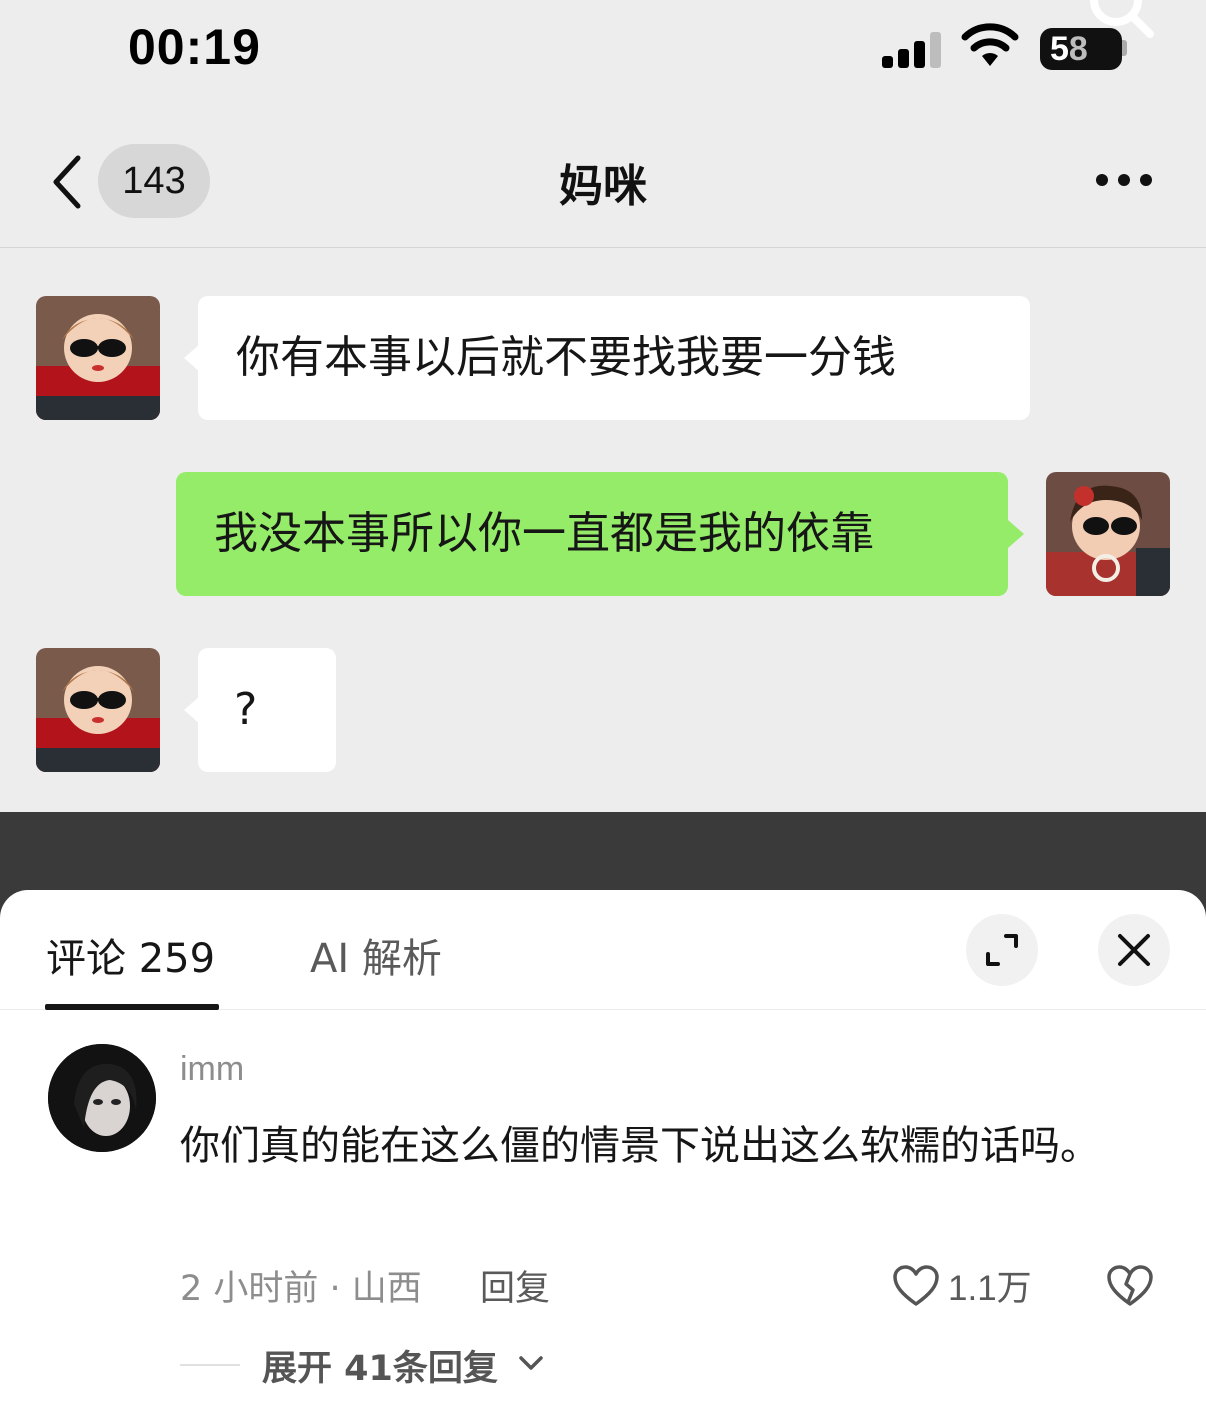 This screenshot has width=1206, height=1409. What do you see at coordinates (132, 1007) in the screenshot?
I see `active-tab-indicator` at bounding box center [132, 1007].